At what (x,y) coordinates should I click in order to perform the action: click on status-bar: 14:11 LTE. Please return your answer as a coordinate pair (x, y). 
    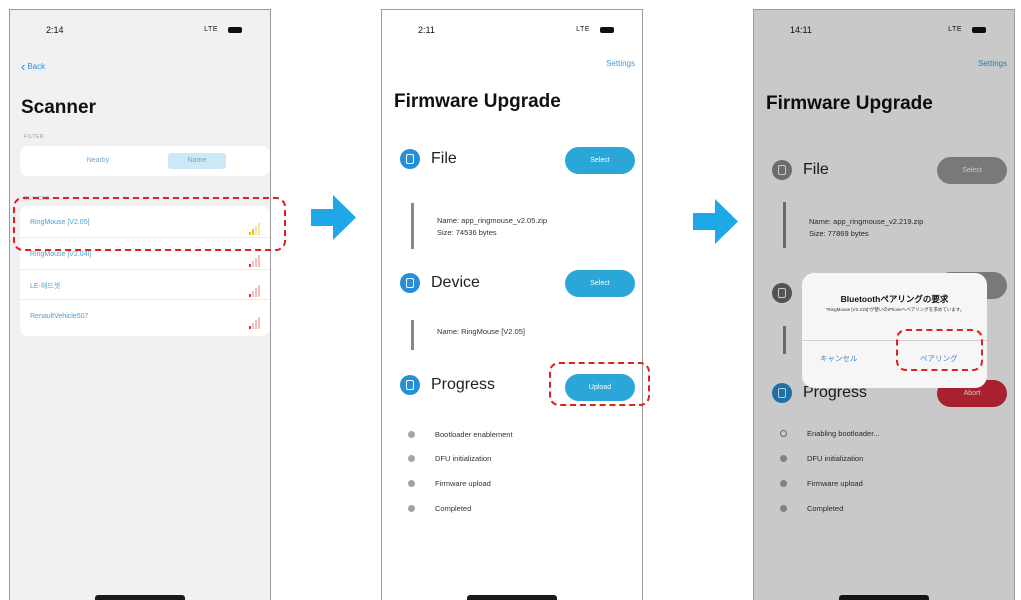
    Looking at the image, I should click on (884, 30).